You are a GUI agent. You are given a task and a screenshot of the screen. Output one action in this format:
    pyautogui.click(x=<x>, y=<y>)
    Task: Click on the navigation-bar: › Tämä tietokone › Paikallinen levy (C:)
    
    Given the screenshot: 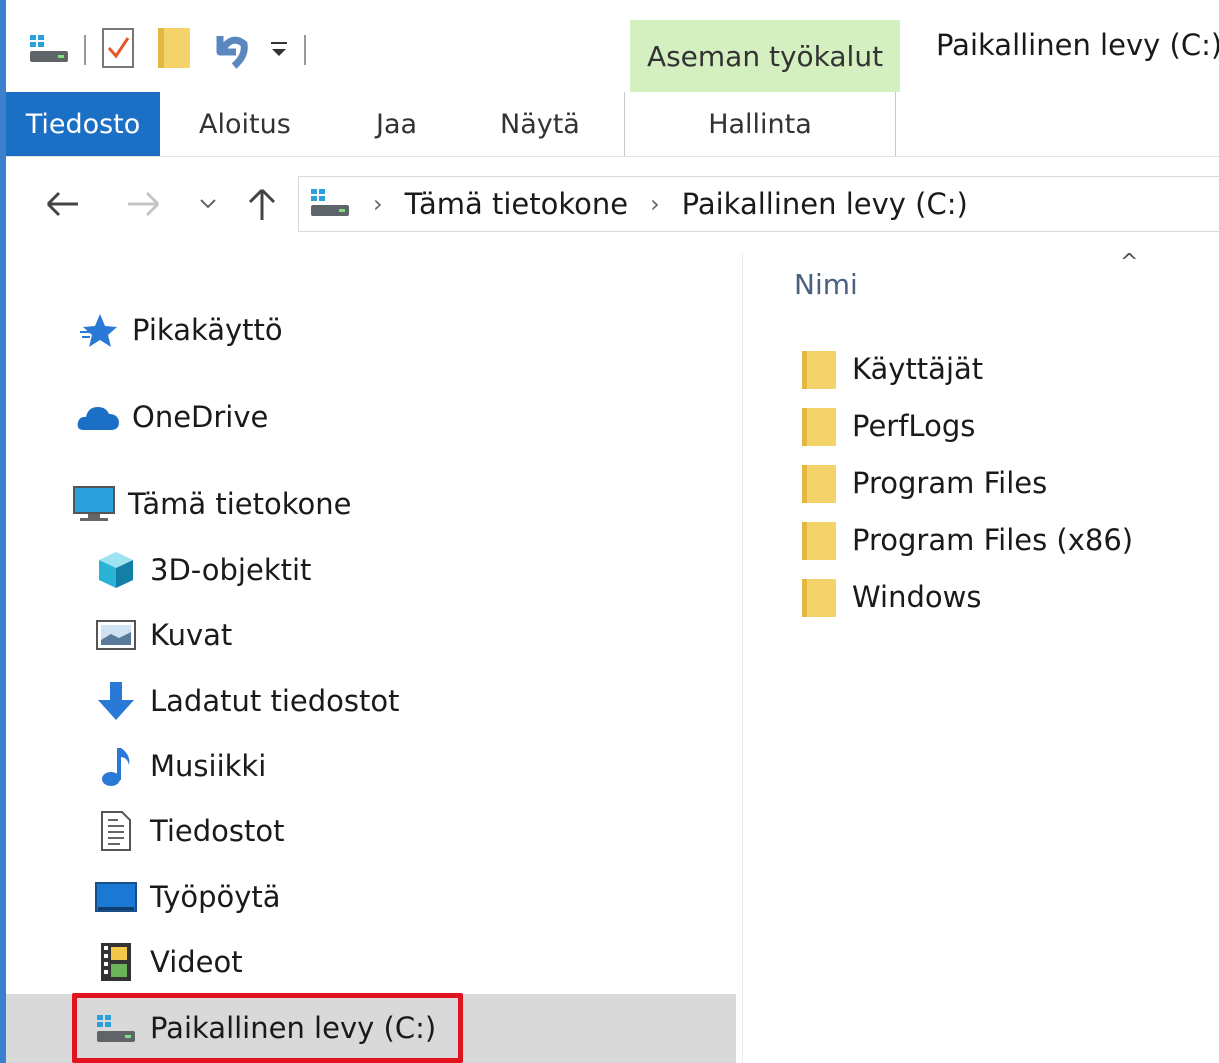 What is the action you would take?
    pyautogui.click(x=612, y=204)
    